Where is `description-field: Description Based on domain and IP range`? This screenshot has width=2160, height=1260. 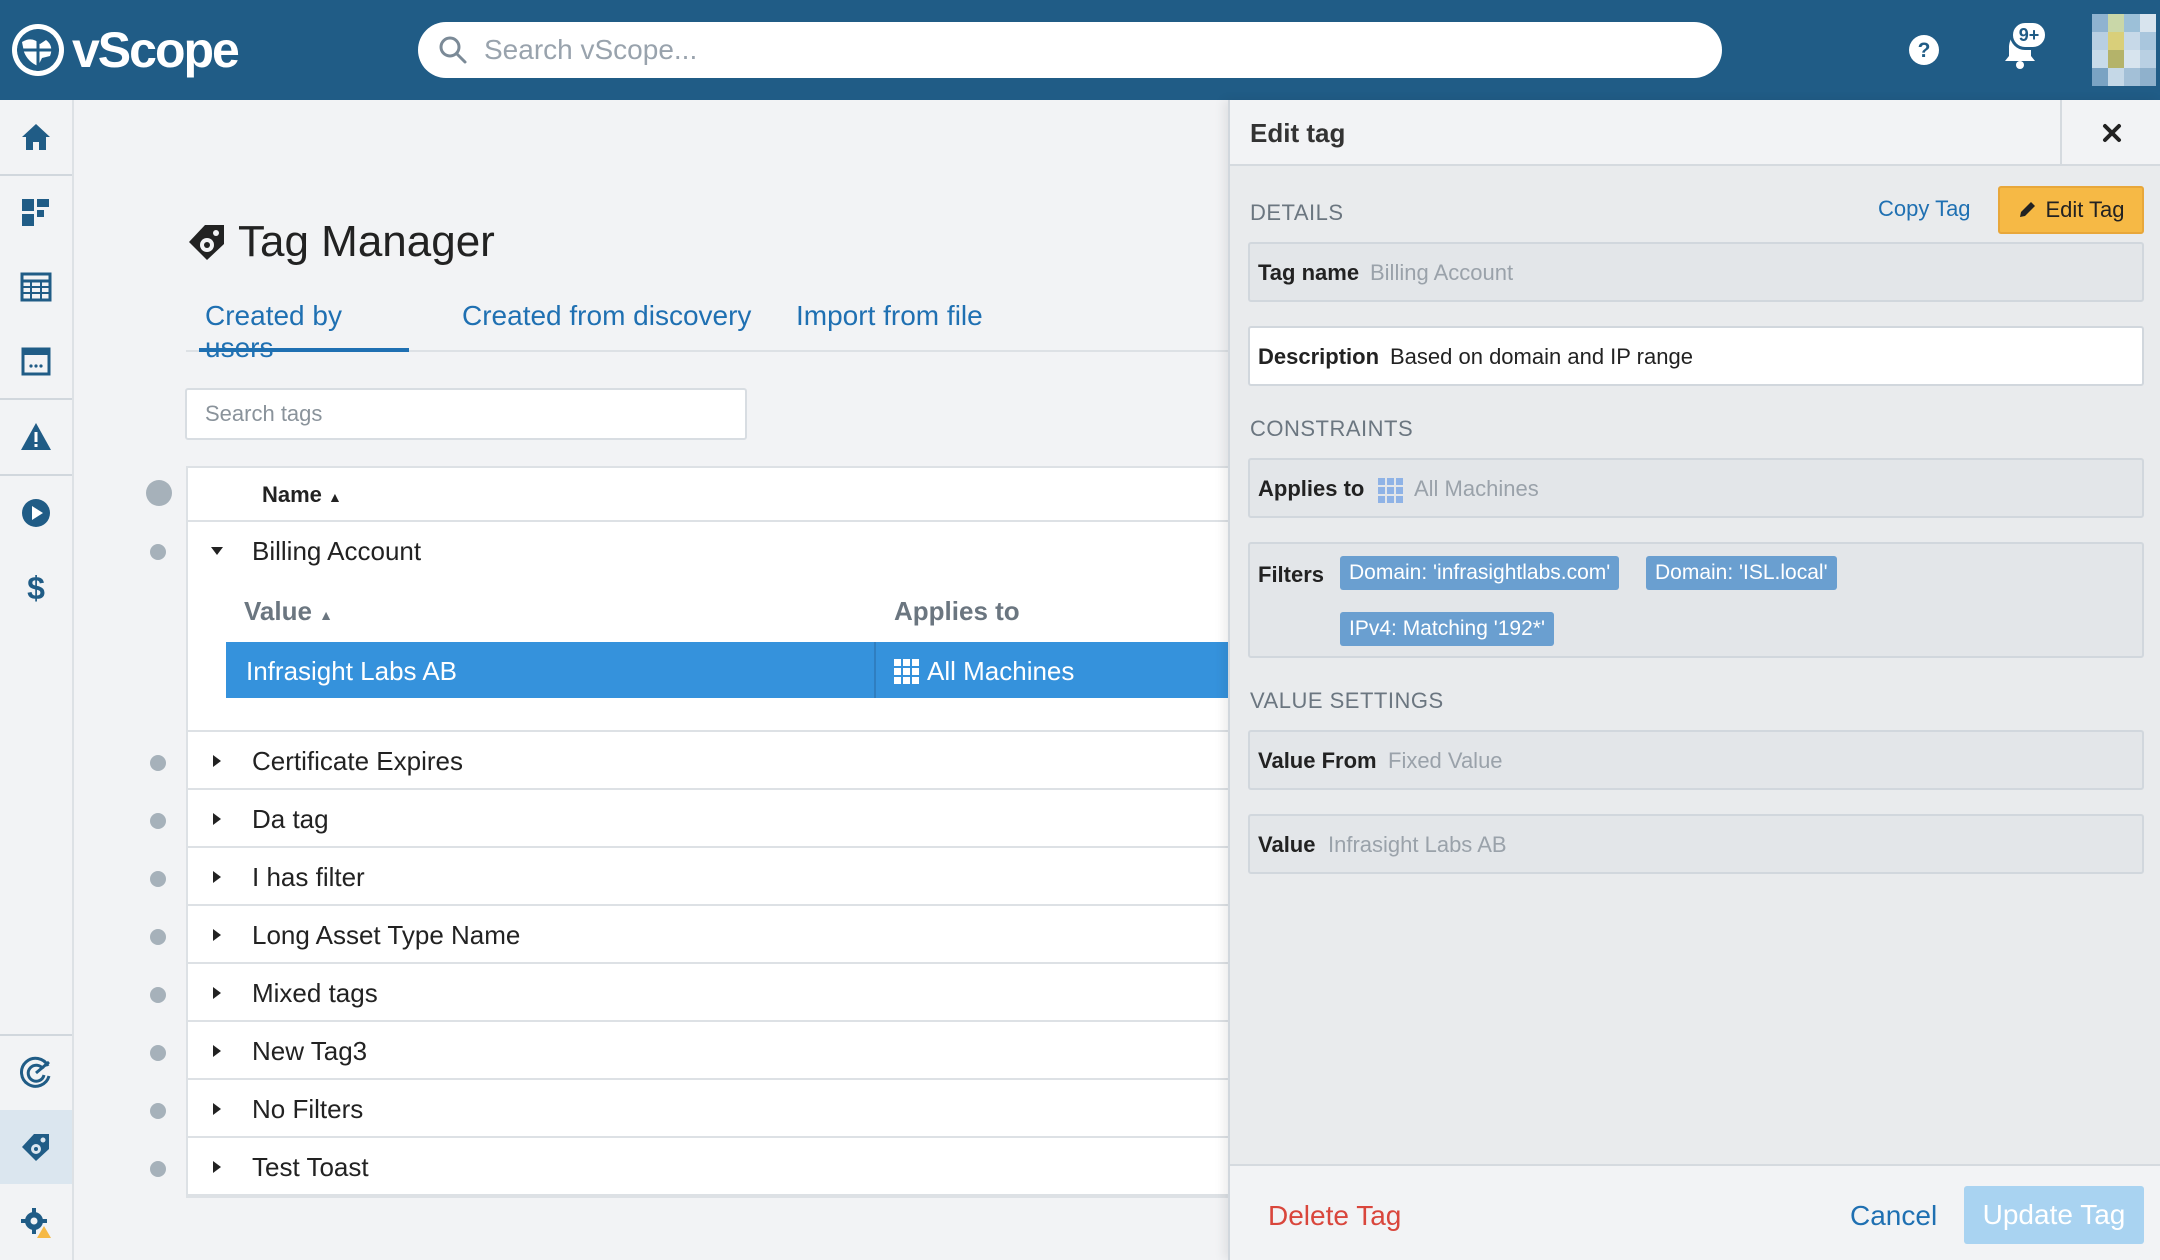
description-field: Description Based on domain and IP range is located at coordinates (1696, 356).